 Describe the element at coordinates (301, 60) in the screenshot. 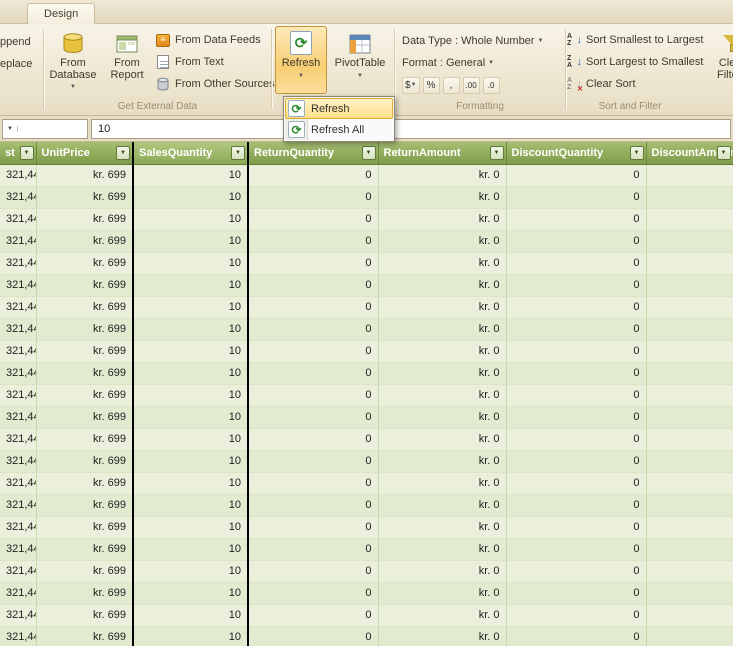

I see `refresh-button: ⟳ Refresh ▼` at that location.